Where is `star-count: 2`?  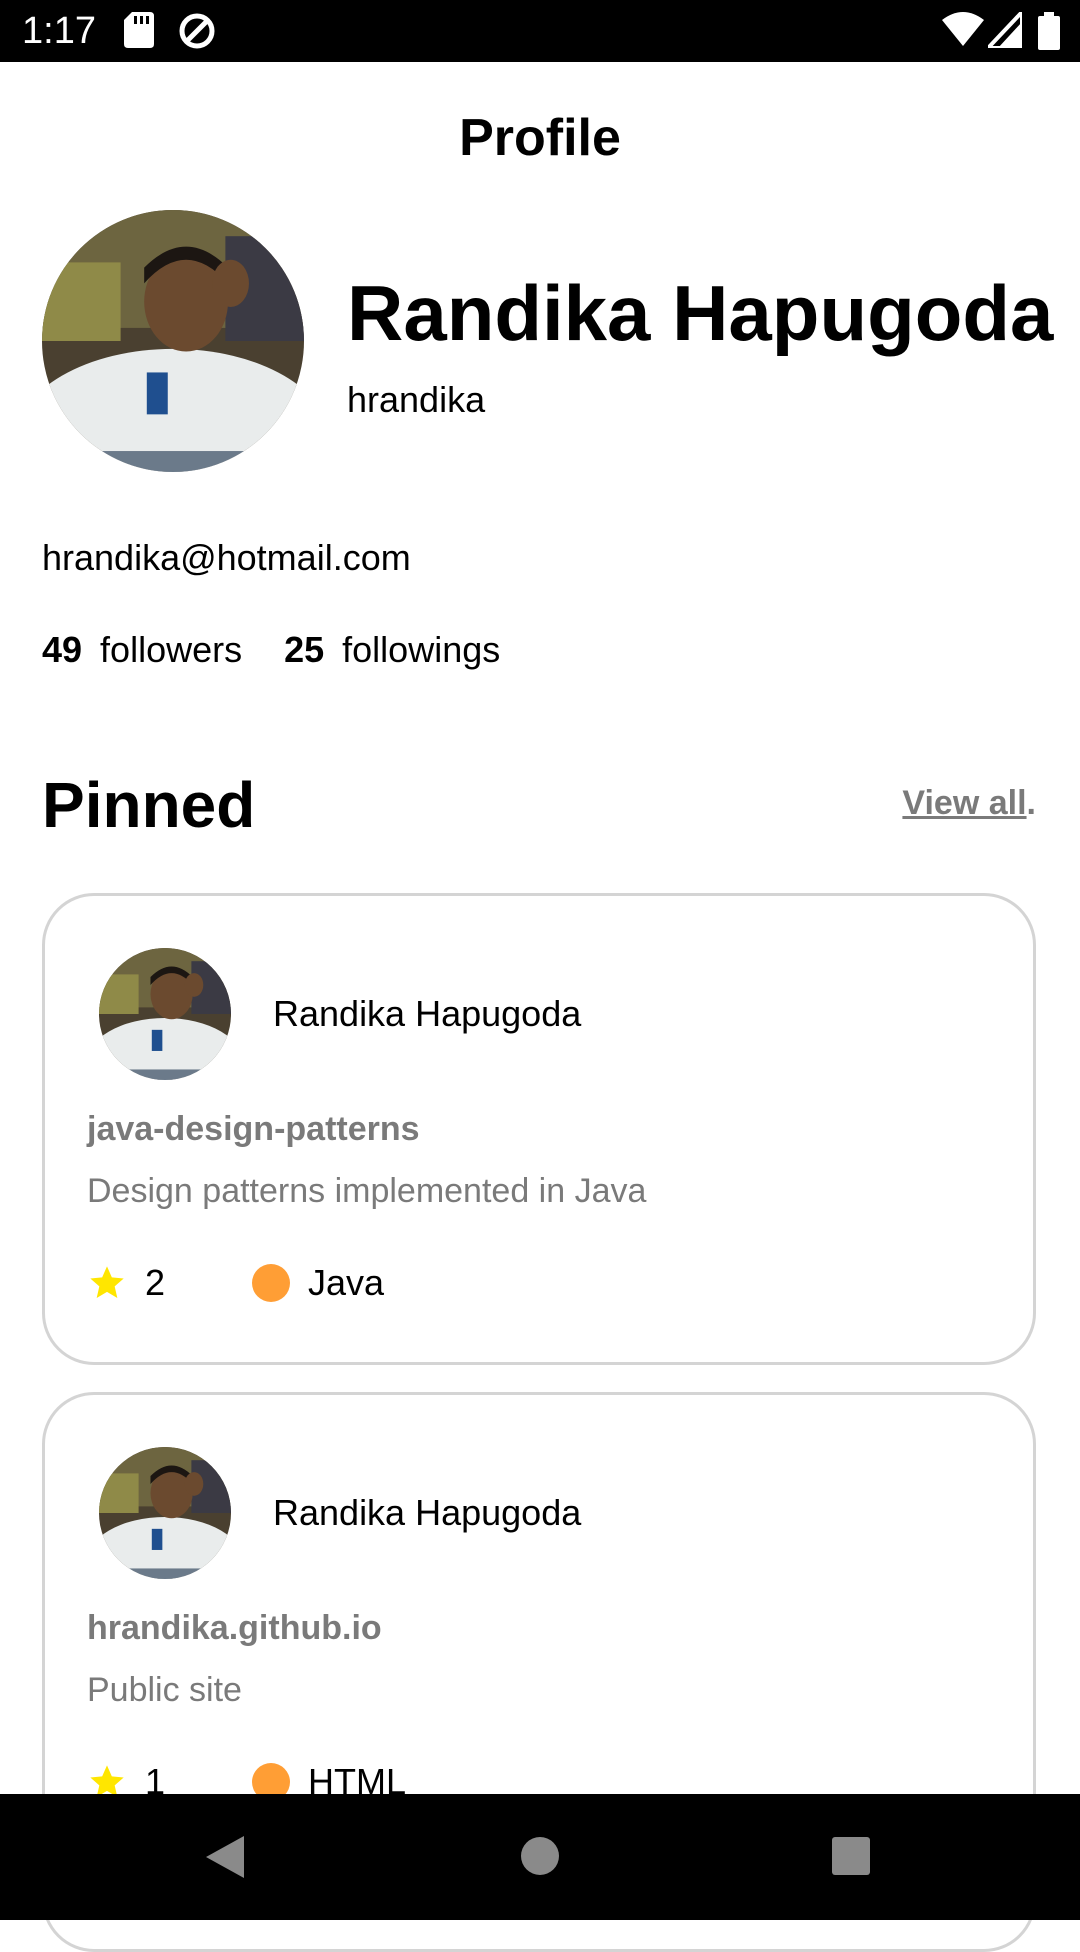 star-count: 2 is located at coordinates (155, 1282).